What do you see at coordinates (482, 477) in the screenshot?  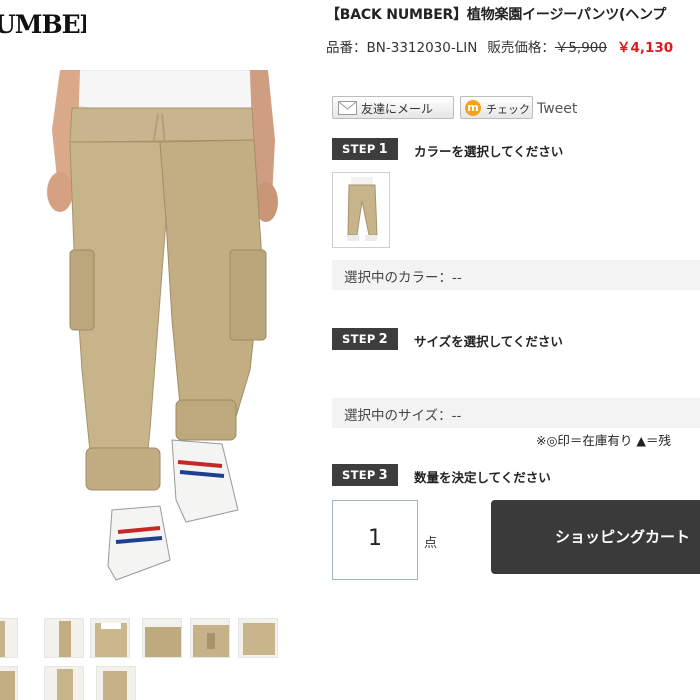 I see `step-3-text: 数量を決定してください` at bounding box center [482, 477].